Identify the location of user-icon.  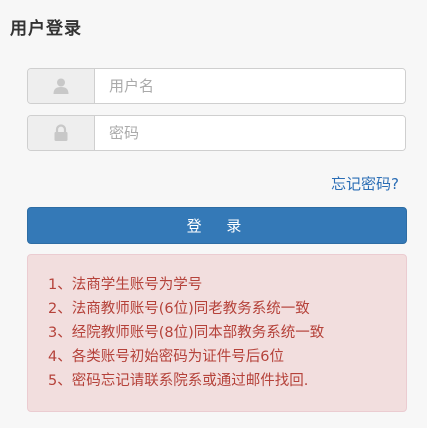
(61, 86).